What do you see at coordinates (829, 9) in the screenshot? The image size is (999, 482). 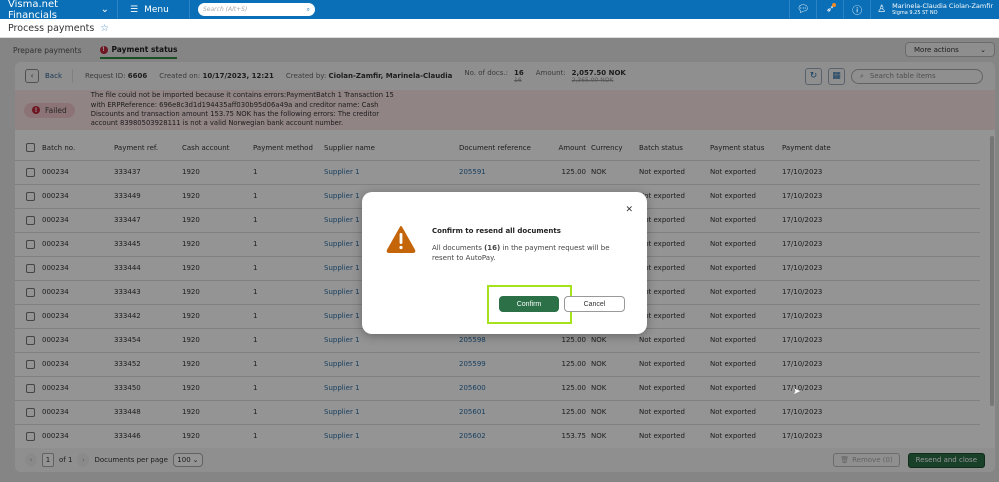 I see `rocket-icon: ➶` at bounding box center [829, 9].